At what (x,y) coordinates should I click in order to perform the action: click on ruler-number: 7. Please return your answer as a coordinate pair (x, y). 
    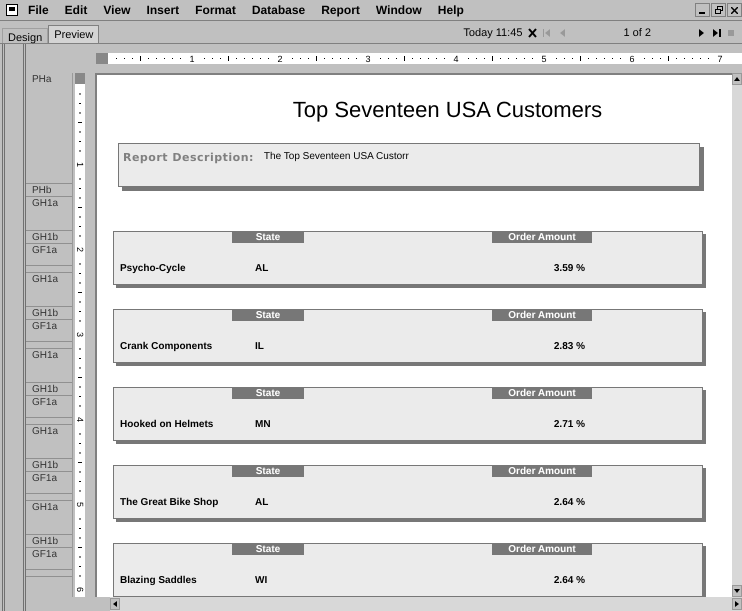
    Looking at the image, I should click on (720, 59).